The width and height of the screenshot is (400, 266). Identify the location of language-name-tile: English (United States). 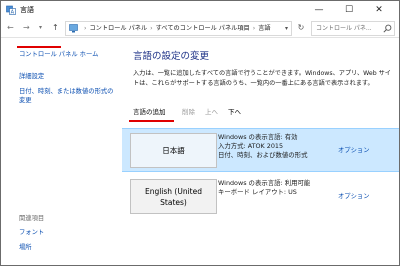
(173, 196).